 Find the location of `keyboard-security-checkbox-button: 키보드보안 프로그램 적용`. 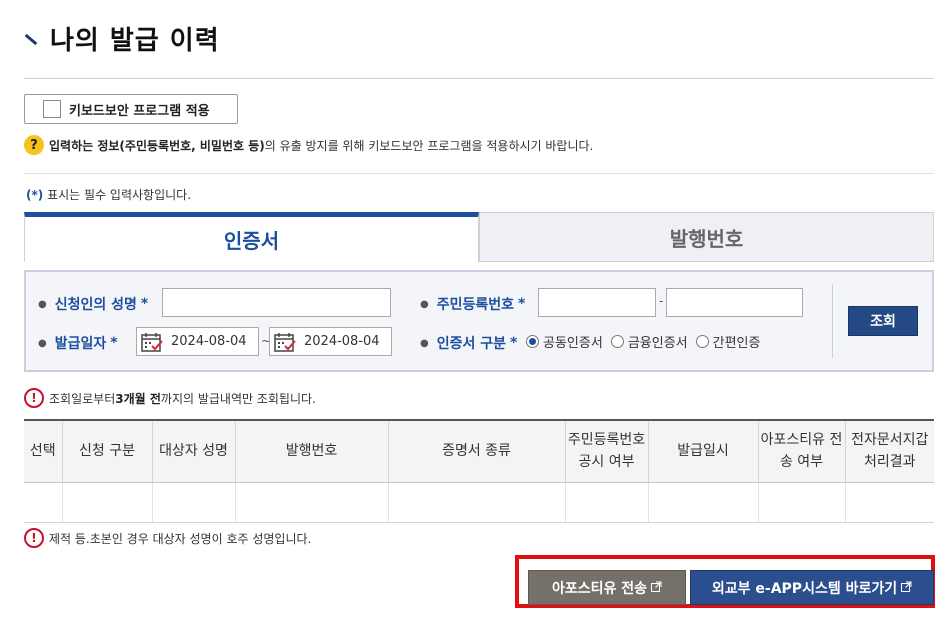

keyboard-security-checkbox-button: 키보드보안 프로그램 적용 is located at coordinates (131, 109).